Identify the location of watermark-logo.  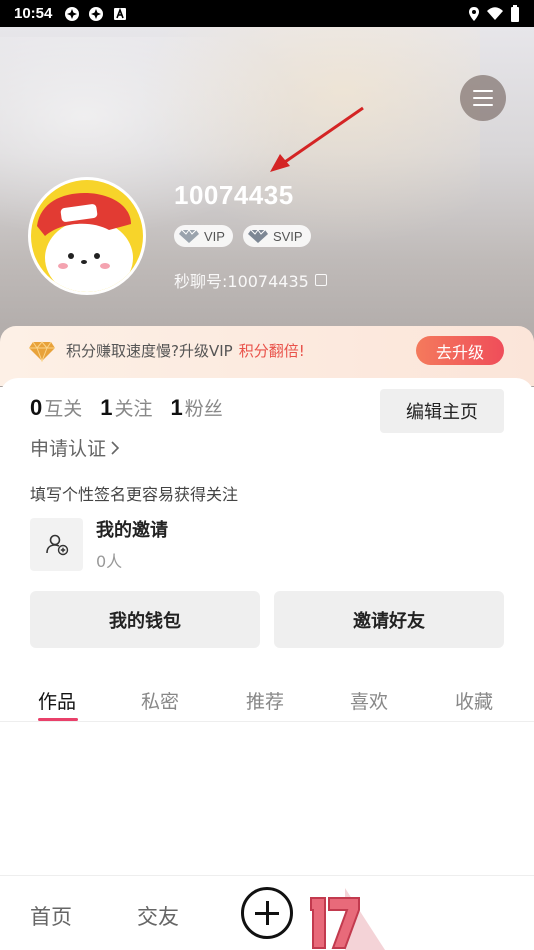
(347, 919).